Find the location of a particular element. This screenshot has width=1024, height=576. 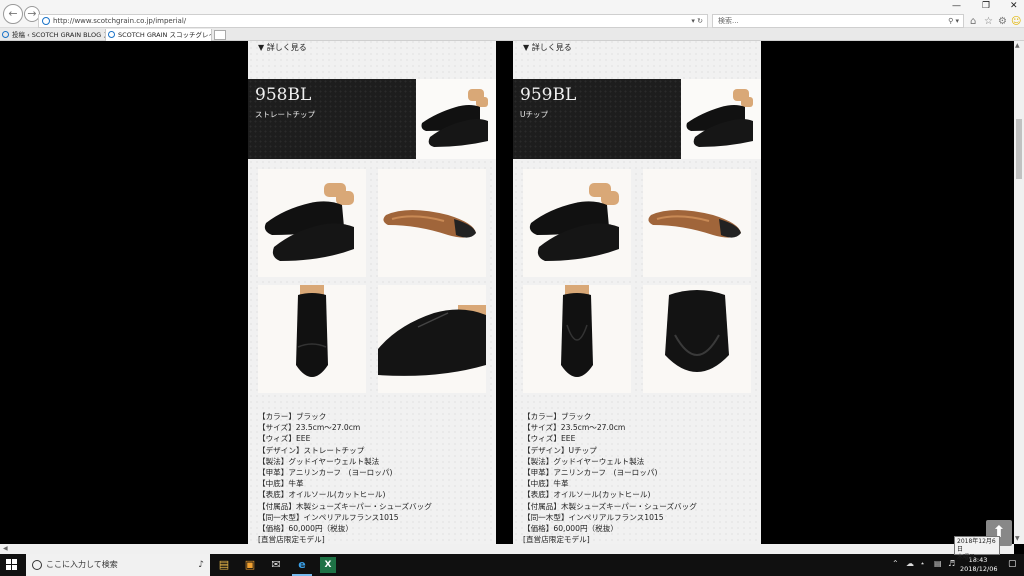

date-tooltip: 2018年12月6日 木曜日 is located at coordinates (977, 548).